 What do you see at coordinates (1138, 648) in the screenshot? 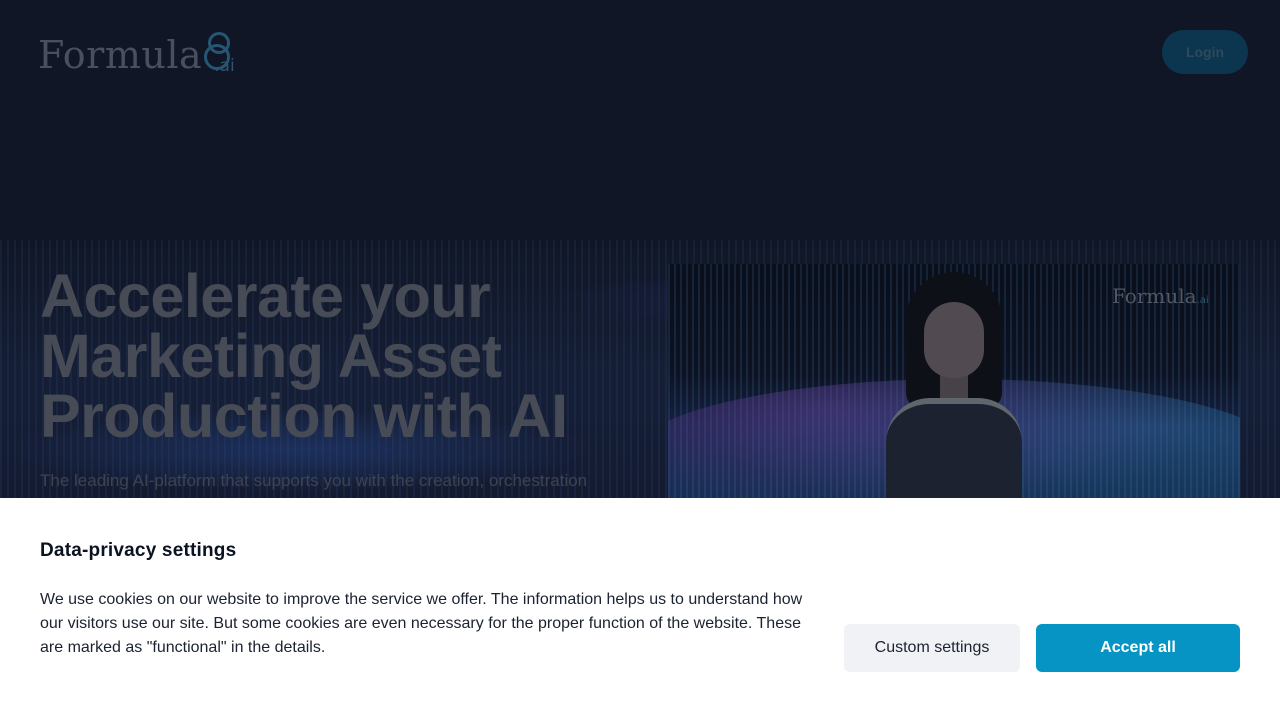
I see `accept-all-button: Accept all` at bounding box center [1138, 648].